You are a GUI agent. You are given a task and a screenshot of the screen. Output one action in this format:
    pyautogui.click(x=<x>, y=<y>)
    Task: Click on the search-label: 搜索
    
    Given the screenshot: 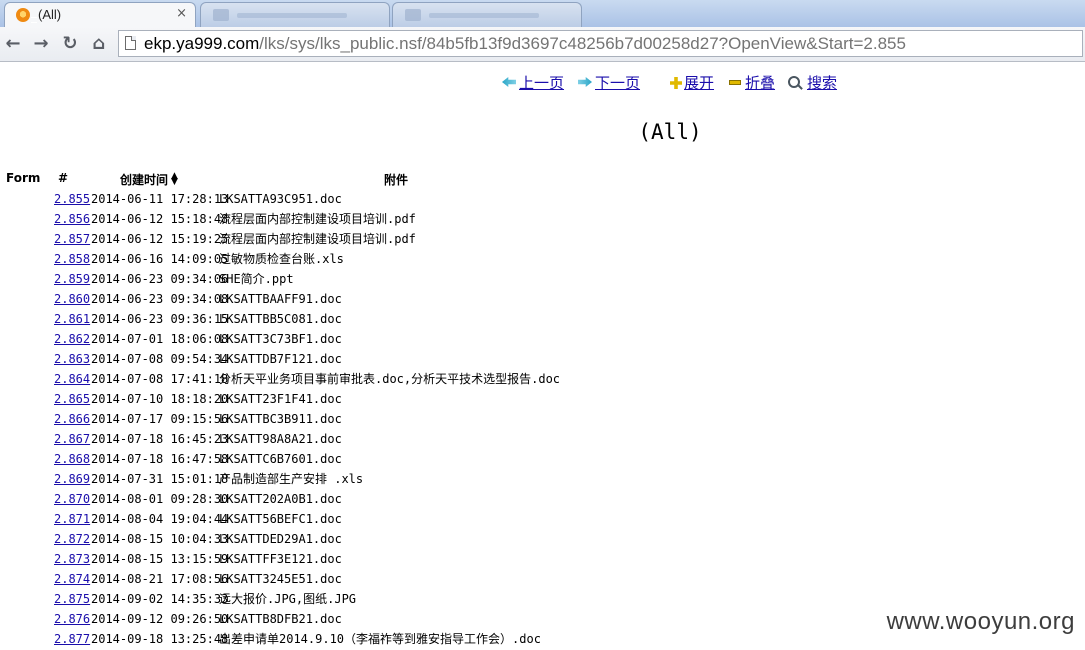 What is the action you would take?
    pyautogui.click(x=822, y=83)
    